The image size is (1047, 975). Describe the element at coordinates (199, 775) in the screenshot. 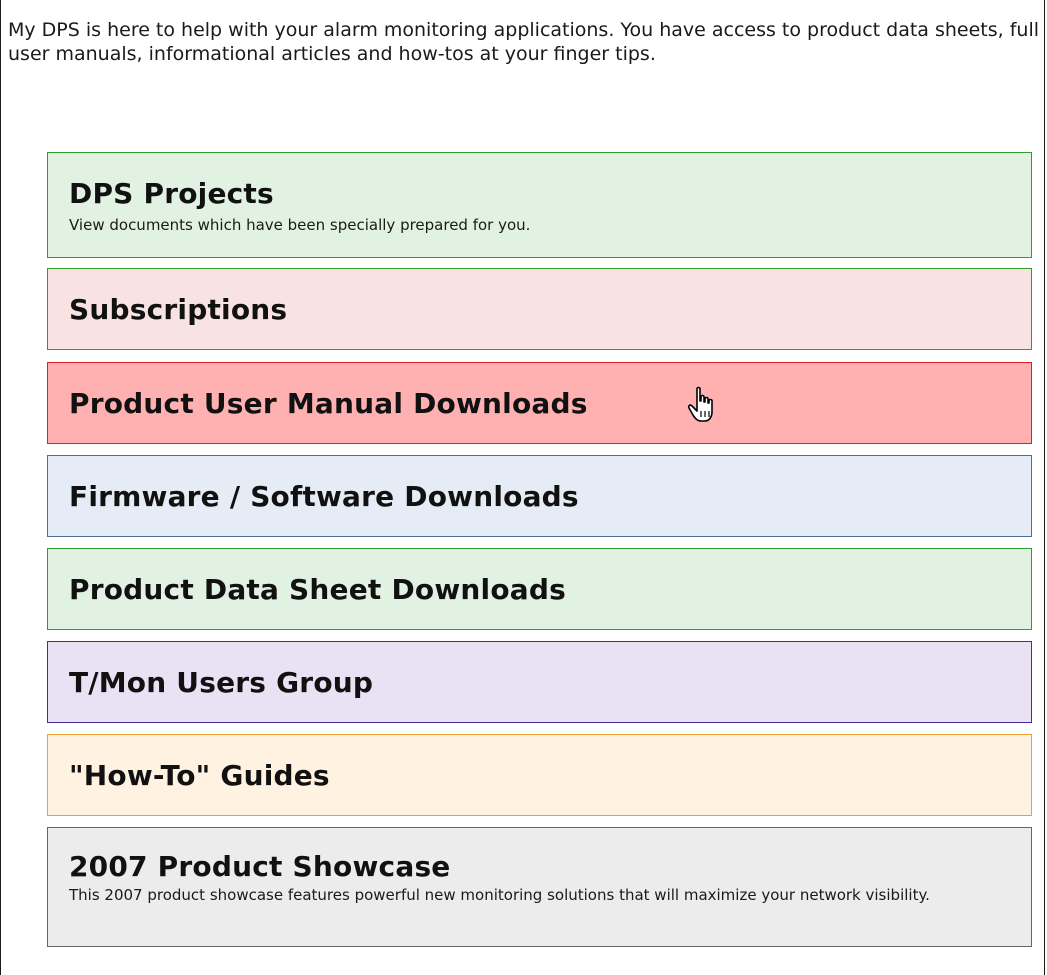

I see `menu-item-title: "How-To" Guides` at that location.